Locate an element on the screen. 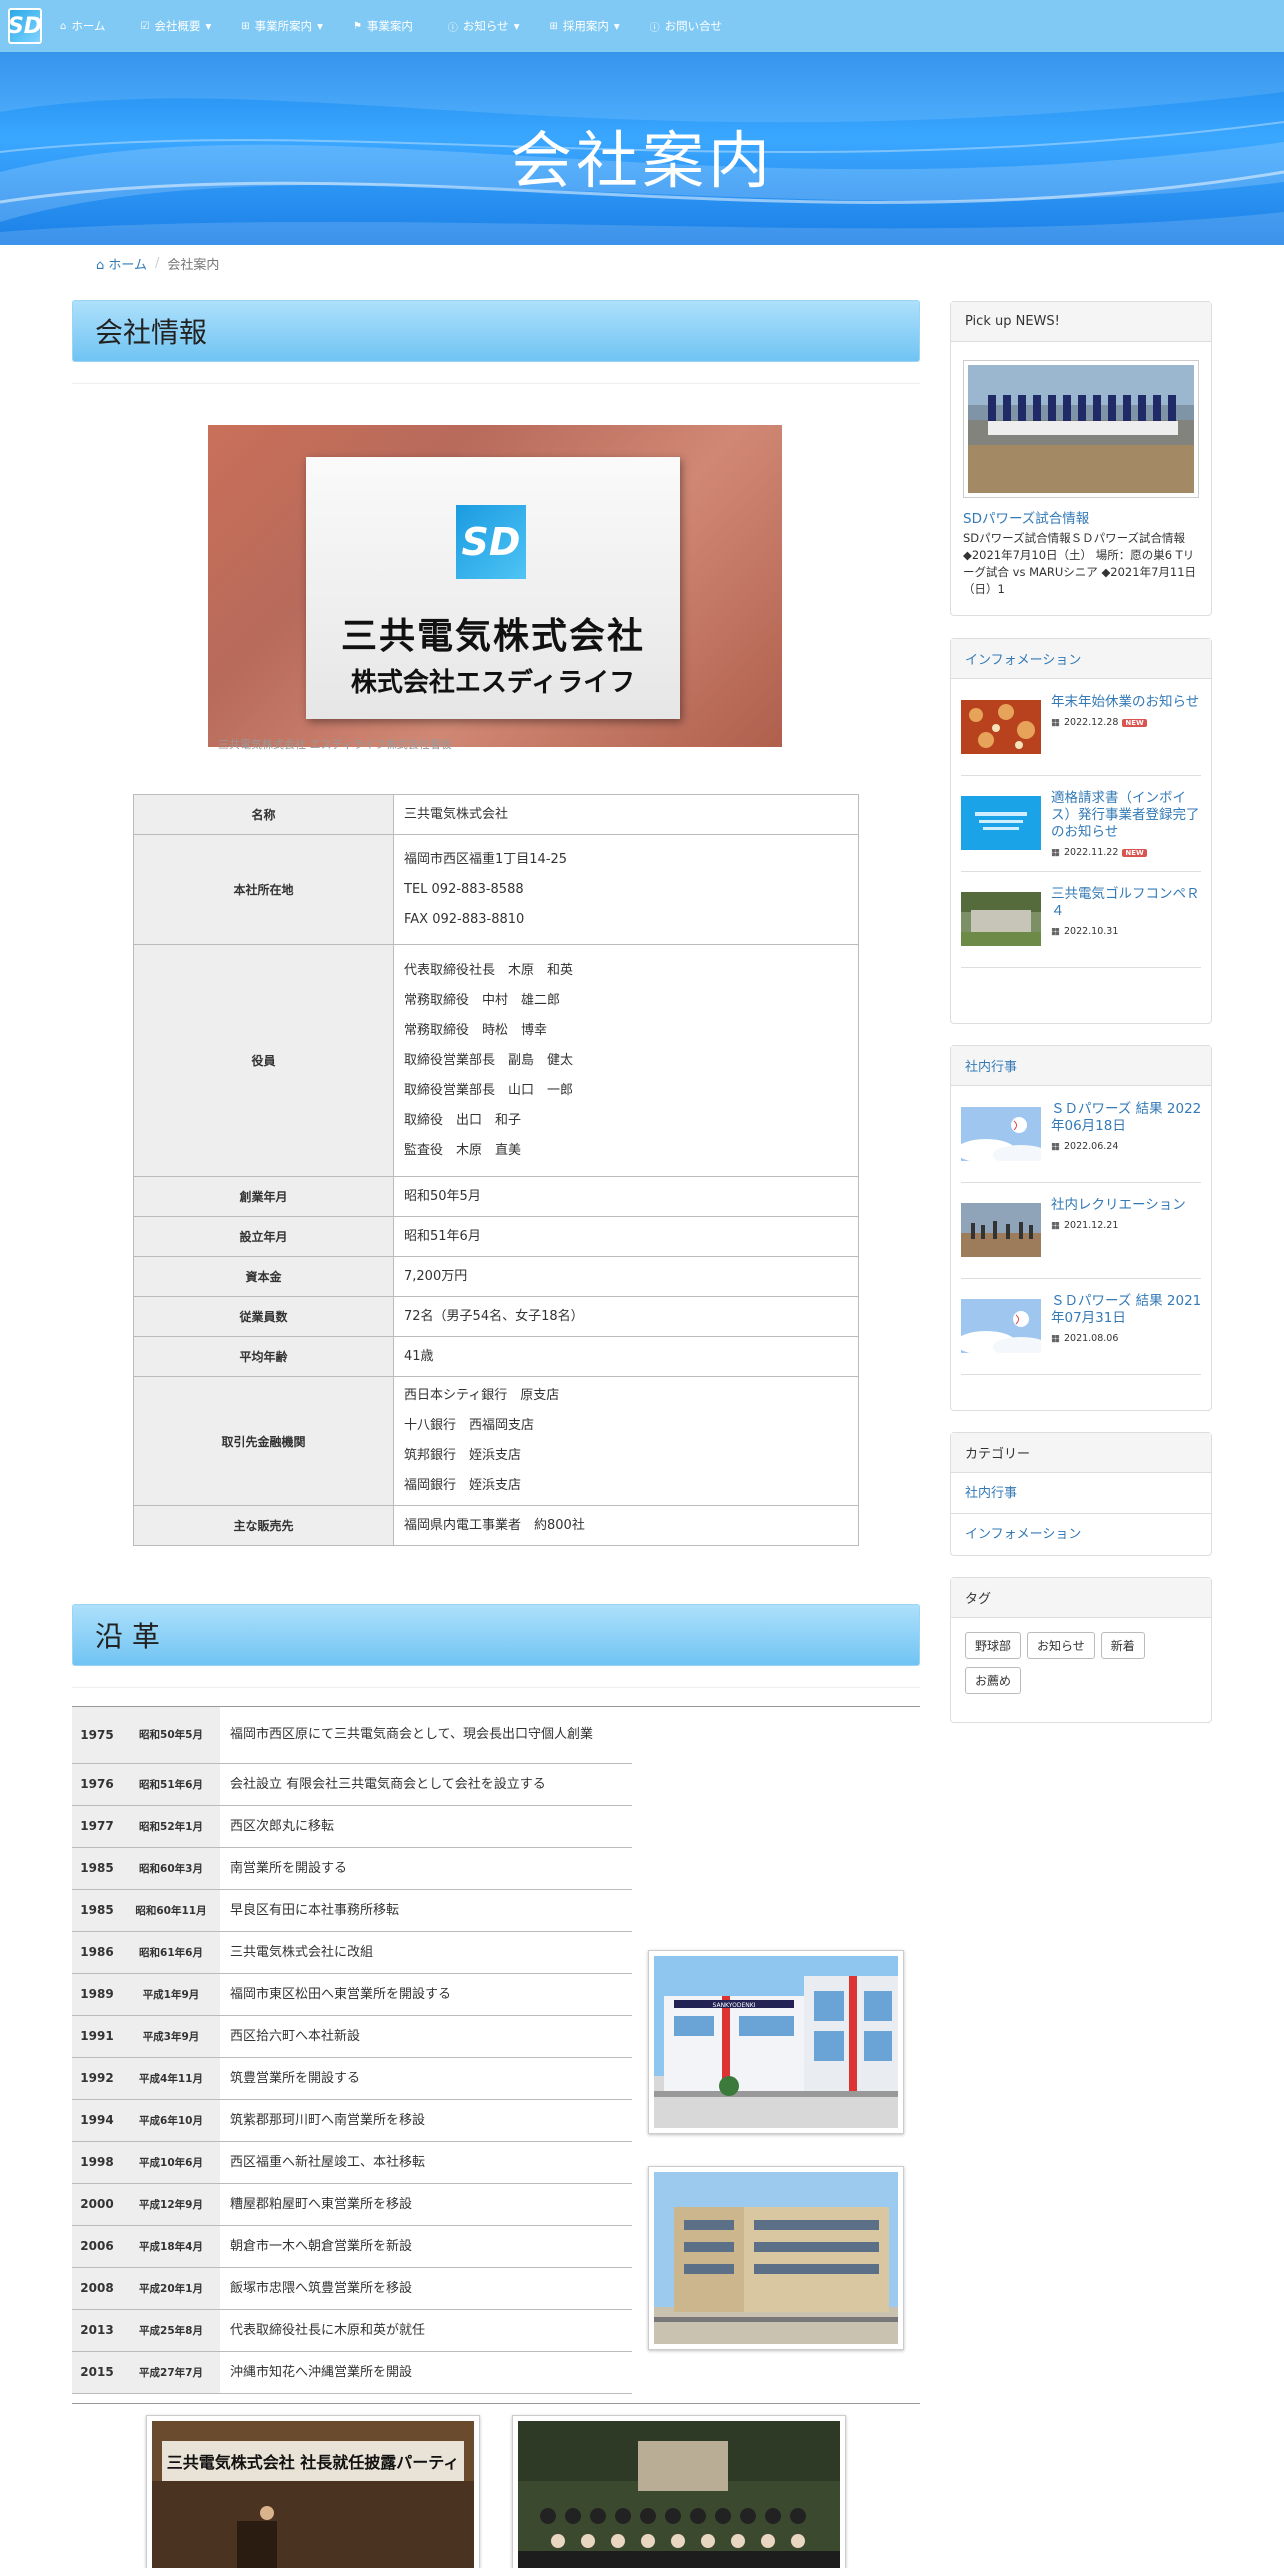 This screenshot has height=2568, width=1284. info-label: 取引先金融機関 is located at coordinates (263, 1441).